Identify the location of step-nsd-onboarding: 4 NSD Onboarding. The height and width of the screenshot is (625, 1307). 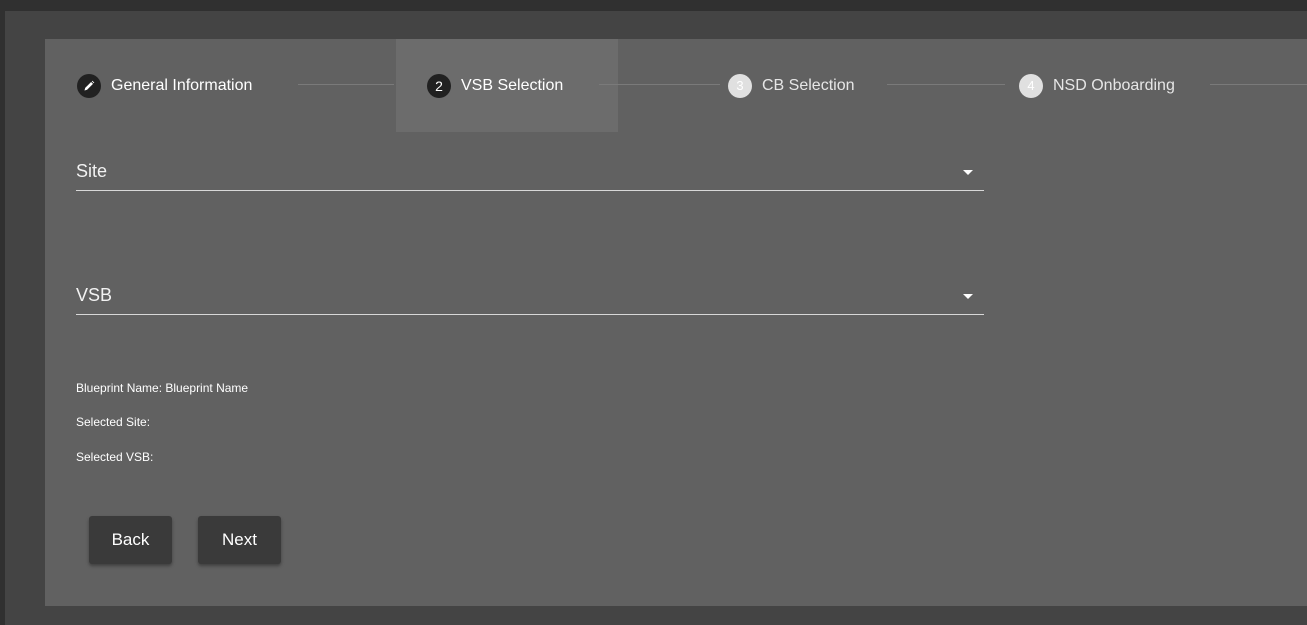
(1103, 85).